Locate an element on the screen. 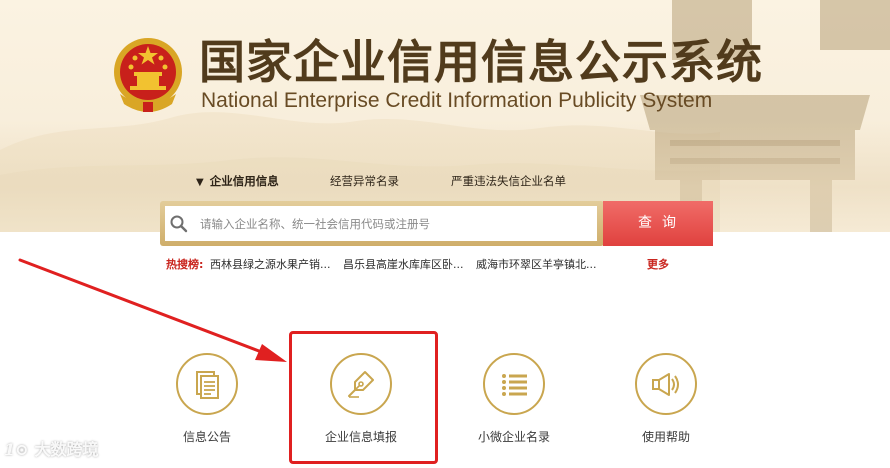 Image resolution: width=890 pixels, height=468 pixels. caret-down-icon: ▼ is located at coordinates (200, 182).